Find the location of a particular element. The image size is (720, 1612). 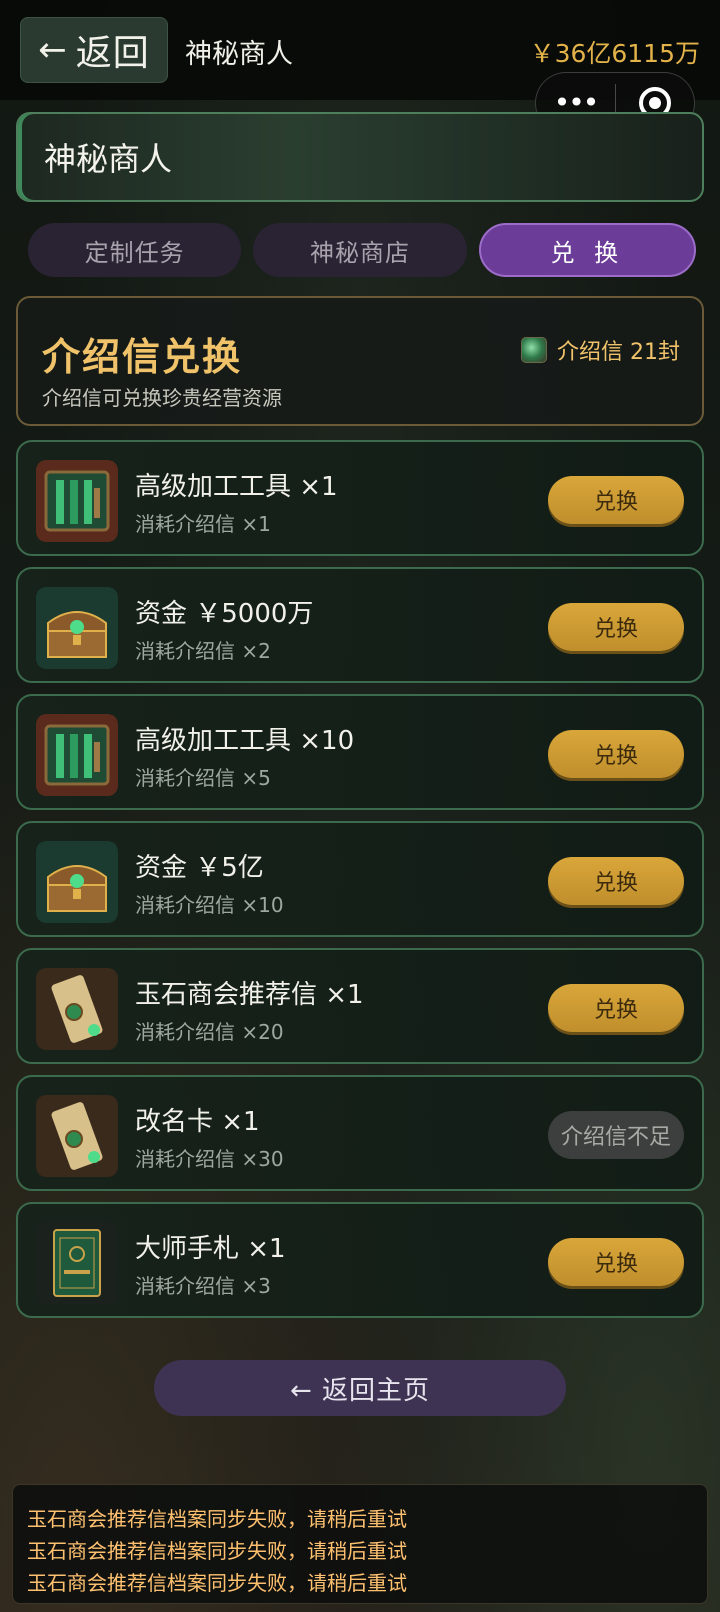

page-title: 神秘商人 is located at coordinates (239, 54).